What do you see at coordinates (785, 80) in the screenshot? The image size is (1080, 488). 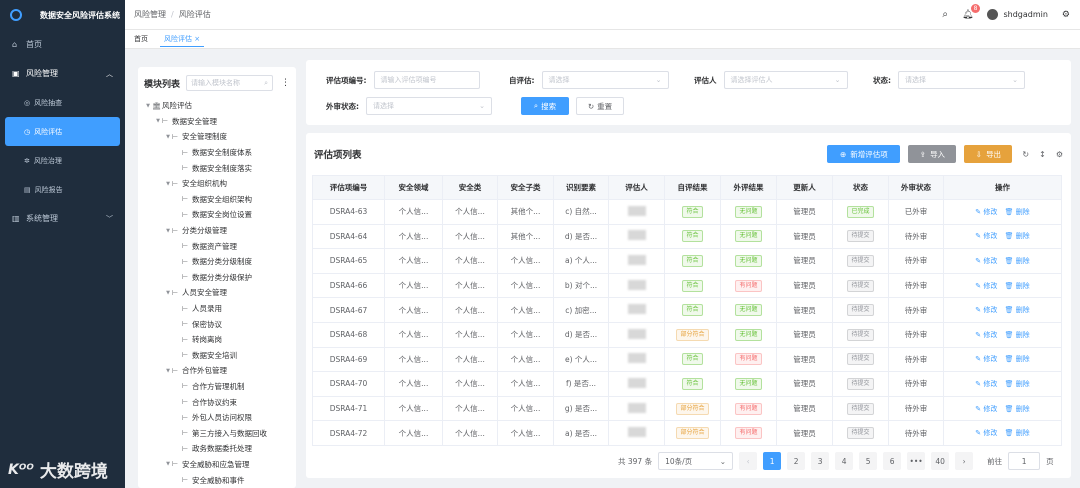 I see `assessor-select: 请选择评估人 ⌄` at bounding box center [785, 80].